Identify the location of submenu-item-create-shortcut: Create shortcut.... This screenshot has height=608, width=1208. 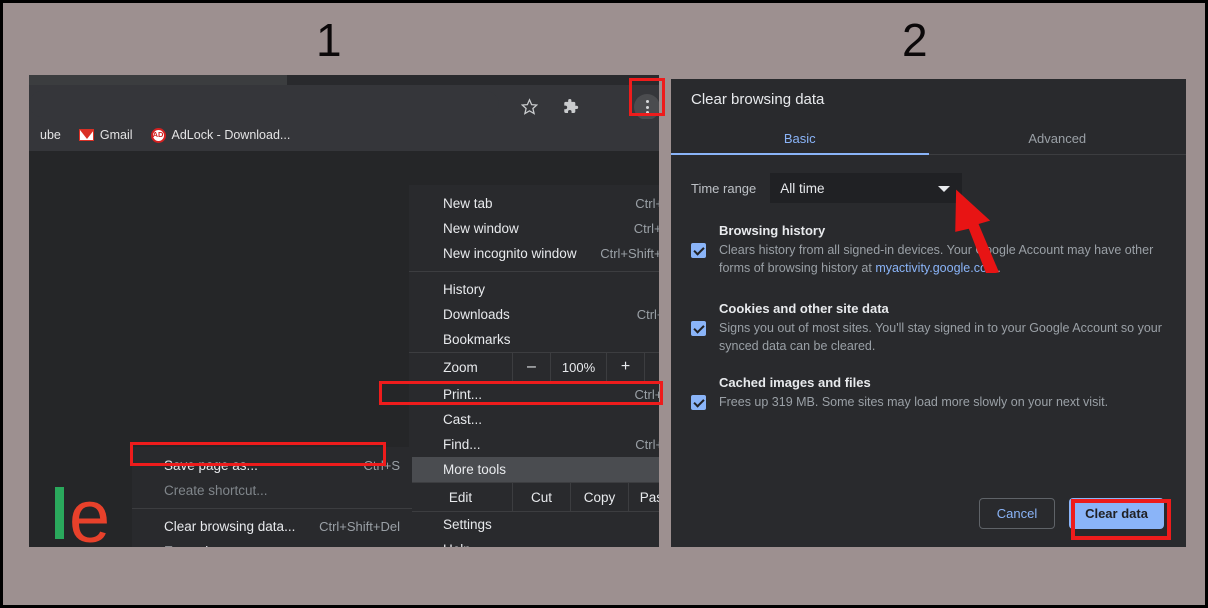
(272, 490).